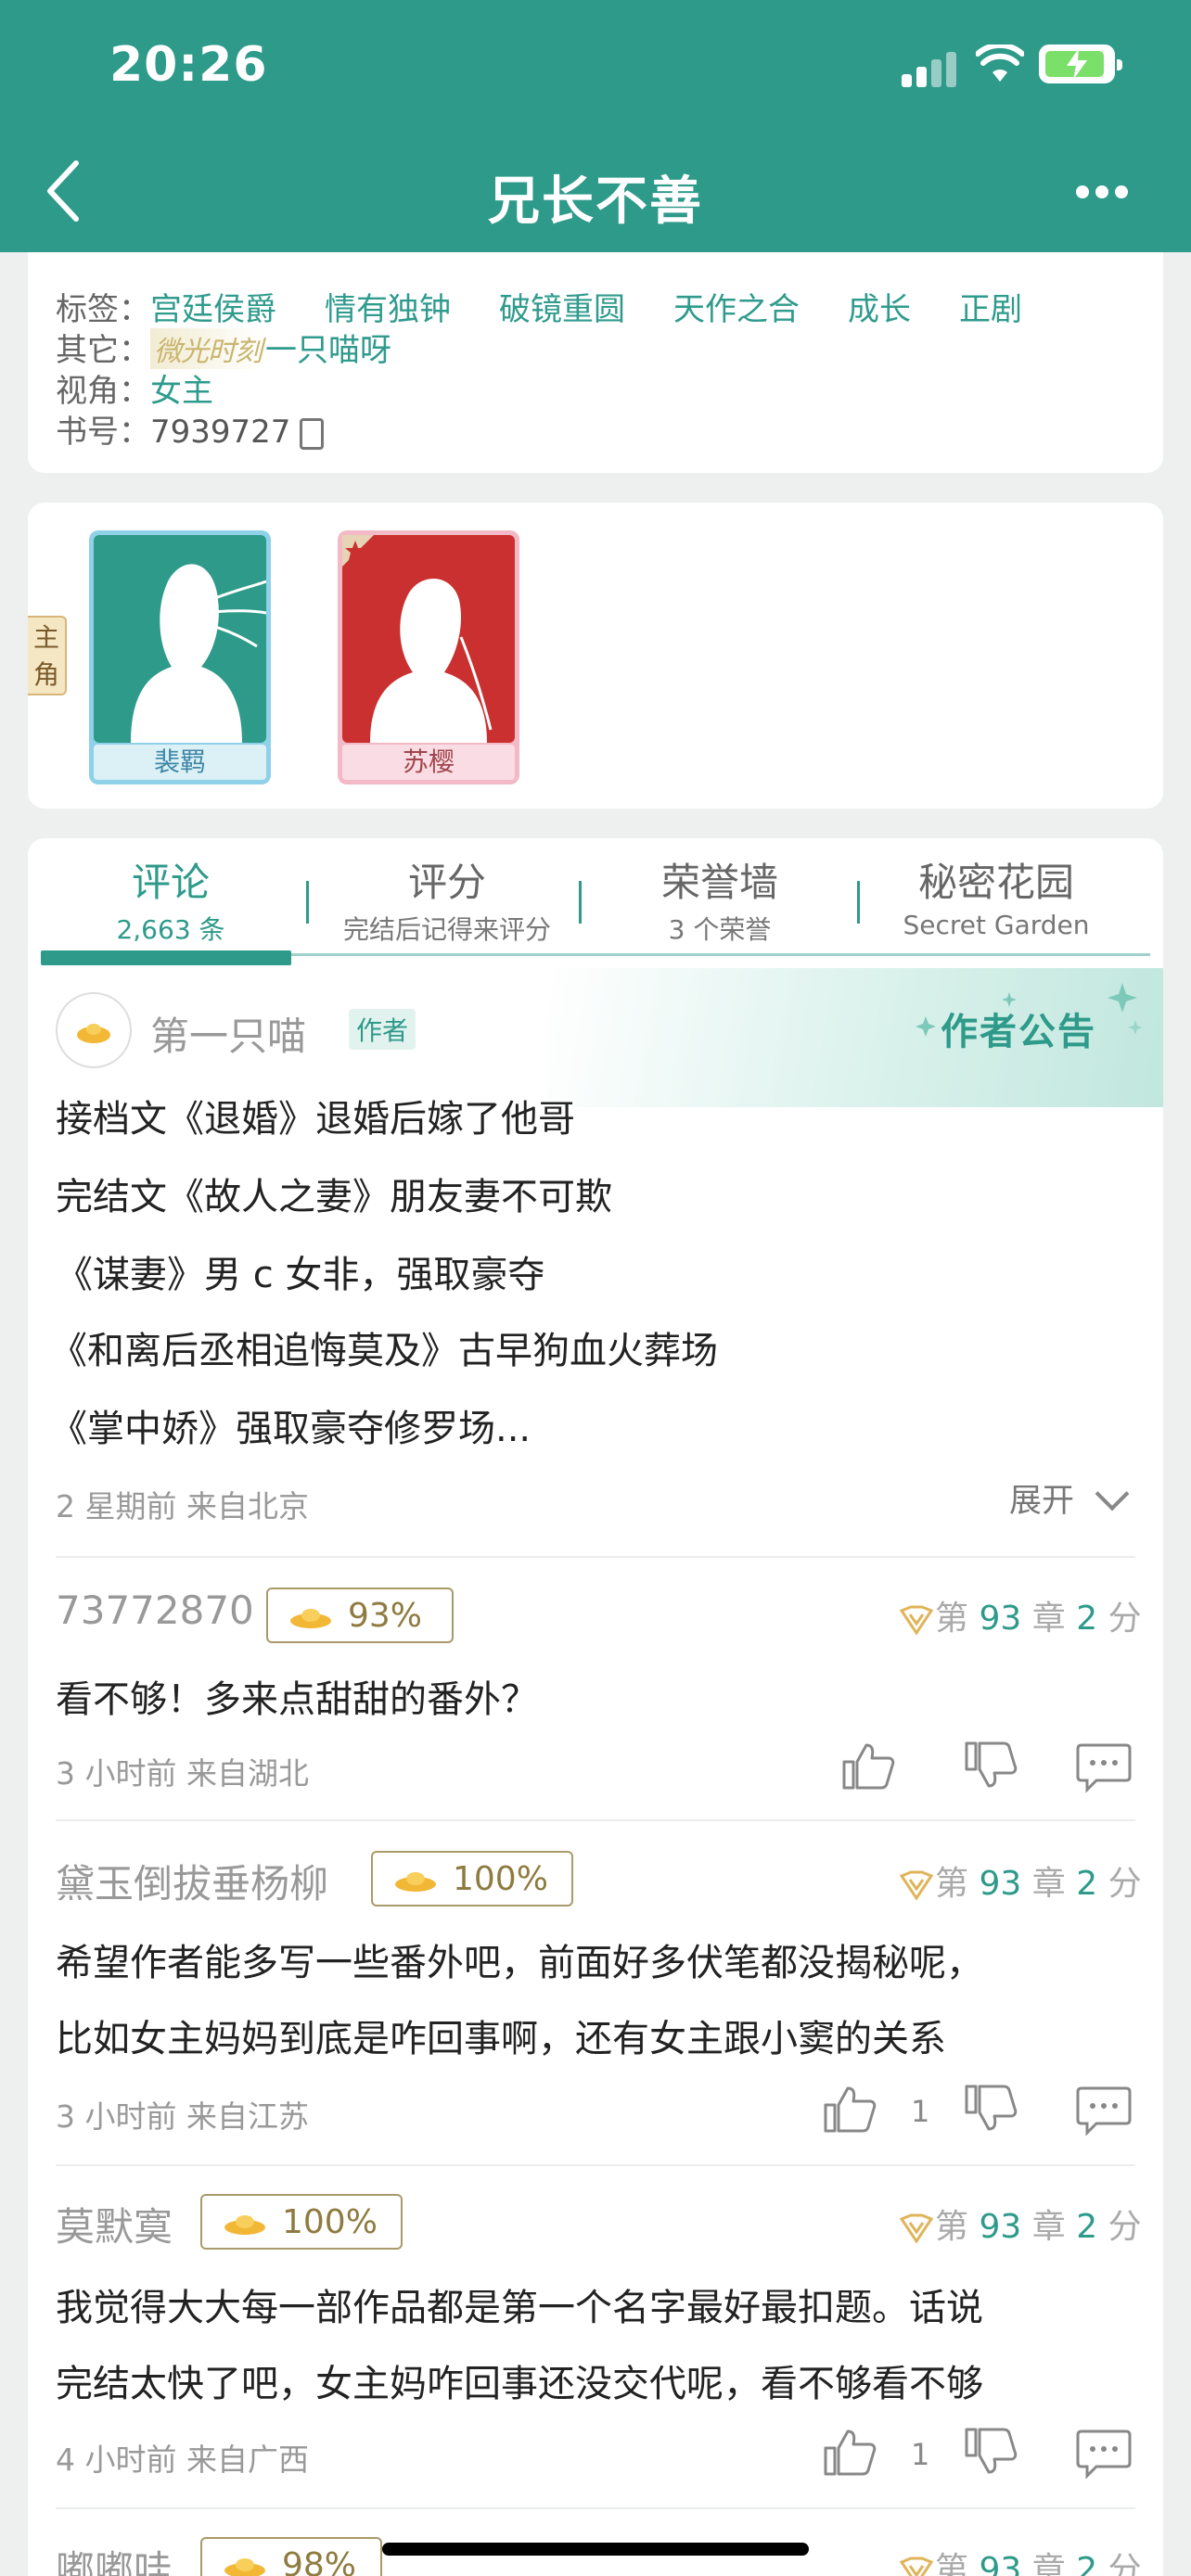 Image resolution: width=1191 pixels, height=2576 pixels. Describe the element at coordinates (1041, 1498) in the screenshot. I see `expand-button: 展开` at that location.